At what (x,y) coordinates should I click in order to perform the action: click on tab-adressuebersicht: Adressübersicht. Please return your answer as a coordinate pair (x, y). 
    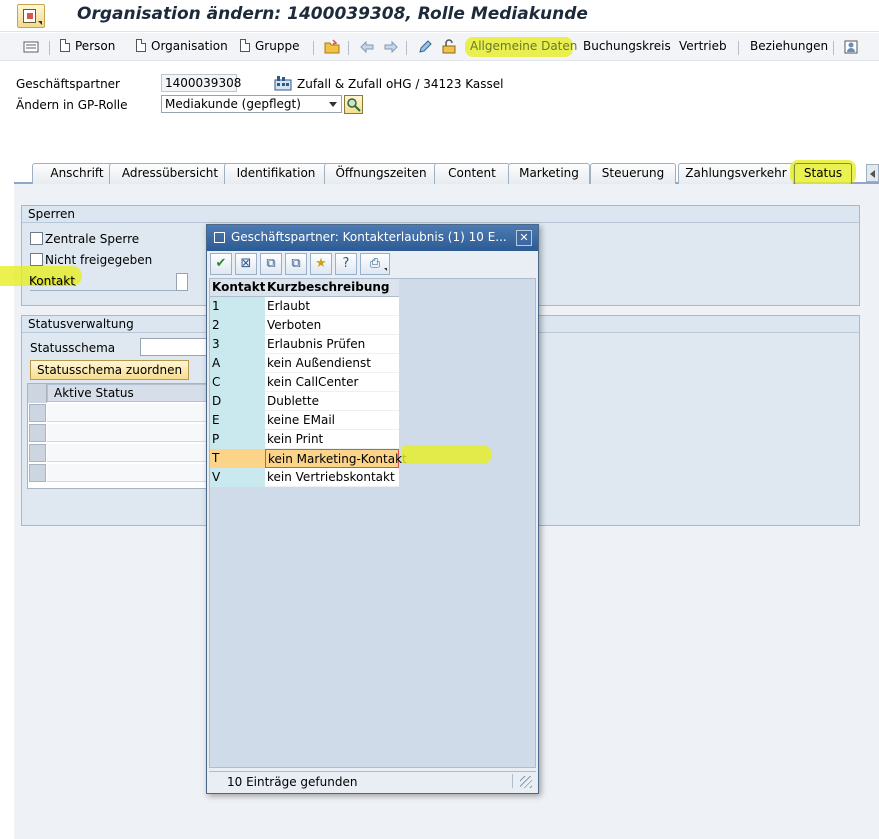
    Looking at the image, I should click on (170, 173).